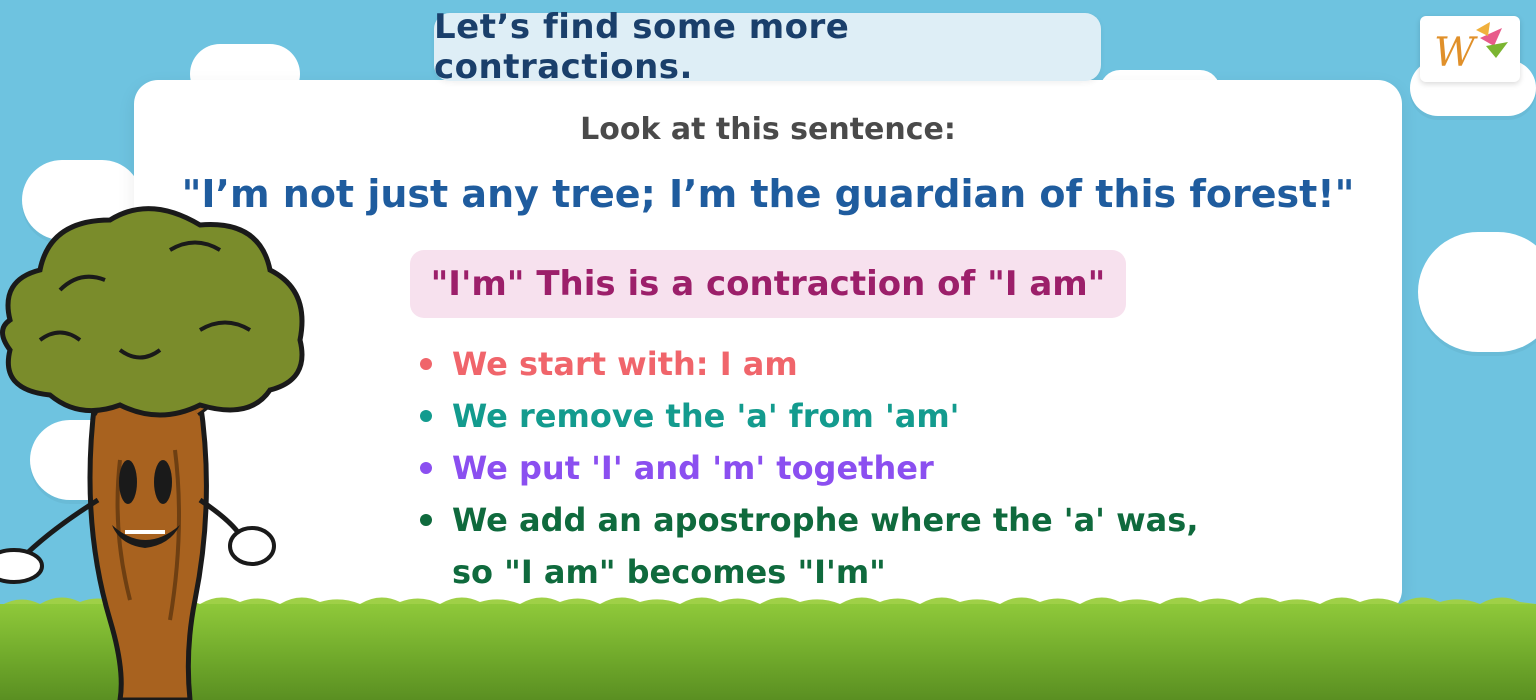 The image size is (1536, 700). Describe the element at coordinates (768, 129) in the screenshot. I see `intro-text: Look at this sentence:` at that location.